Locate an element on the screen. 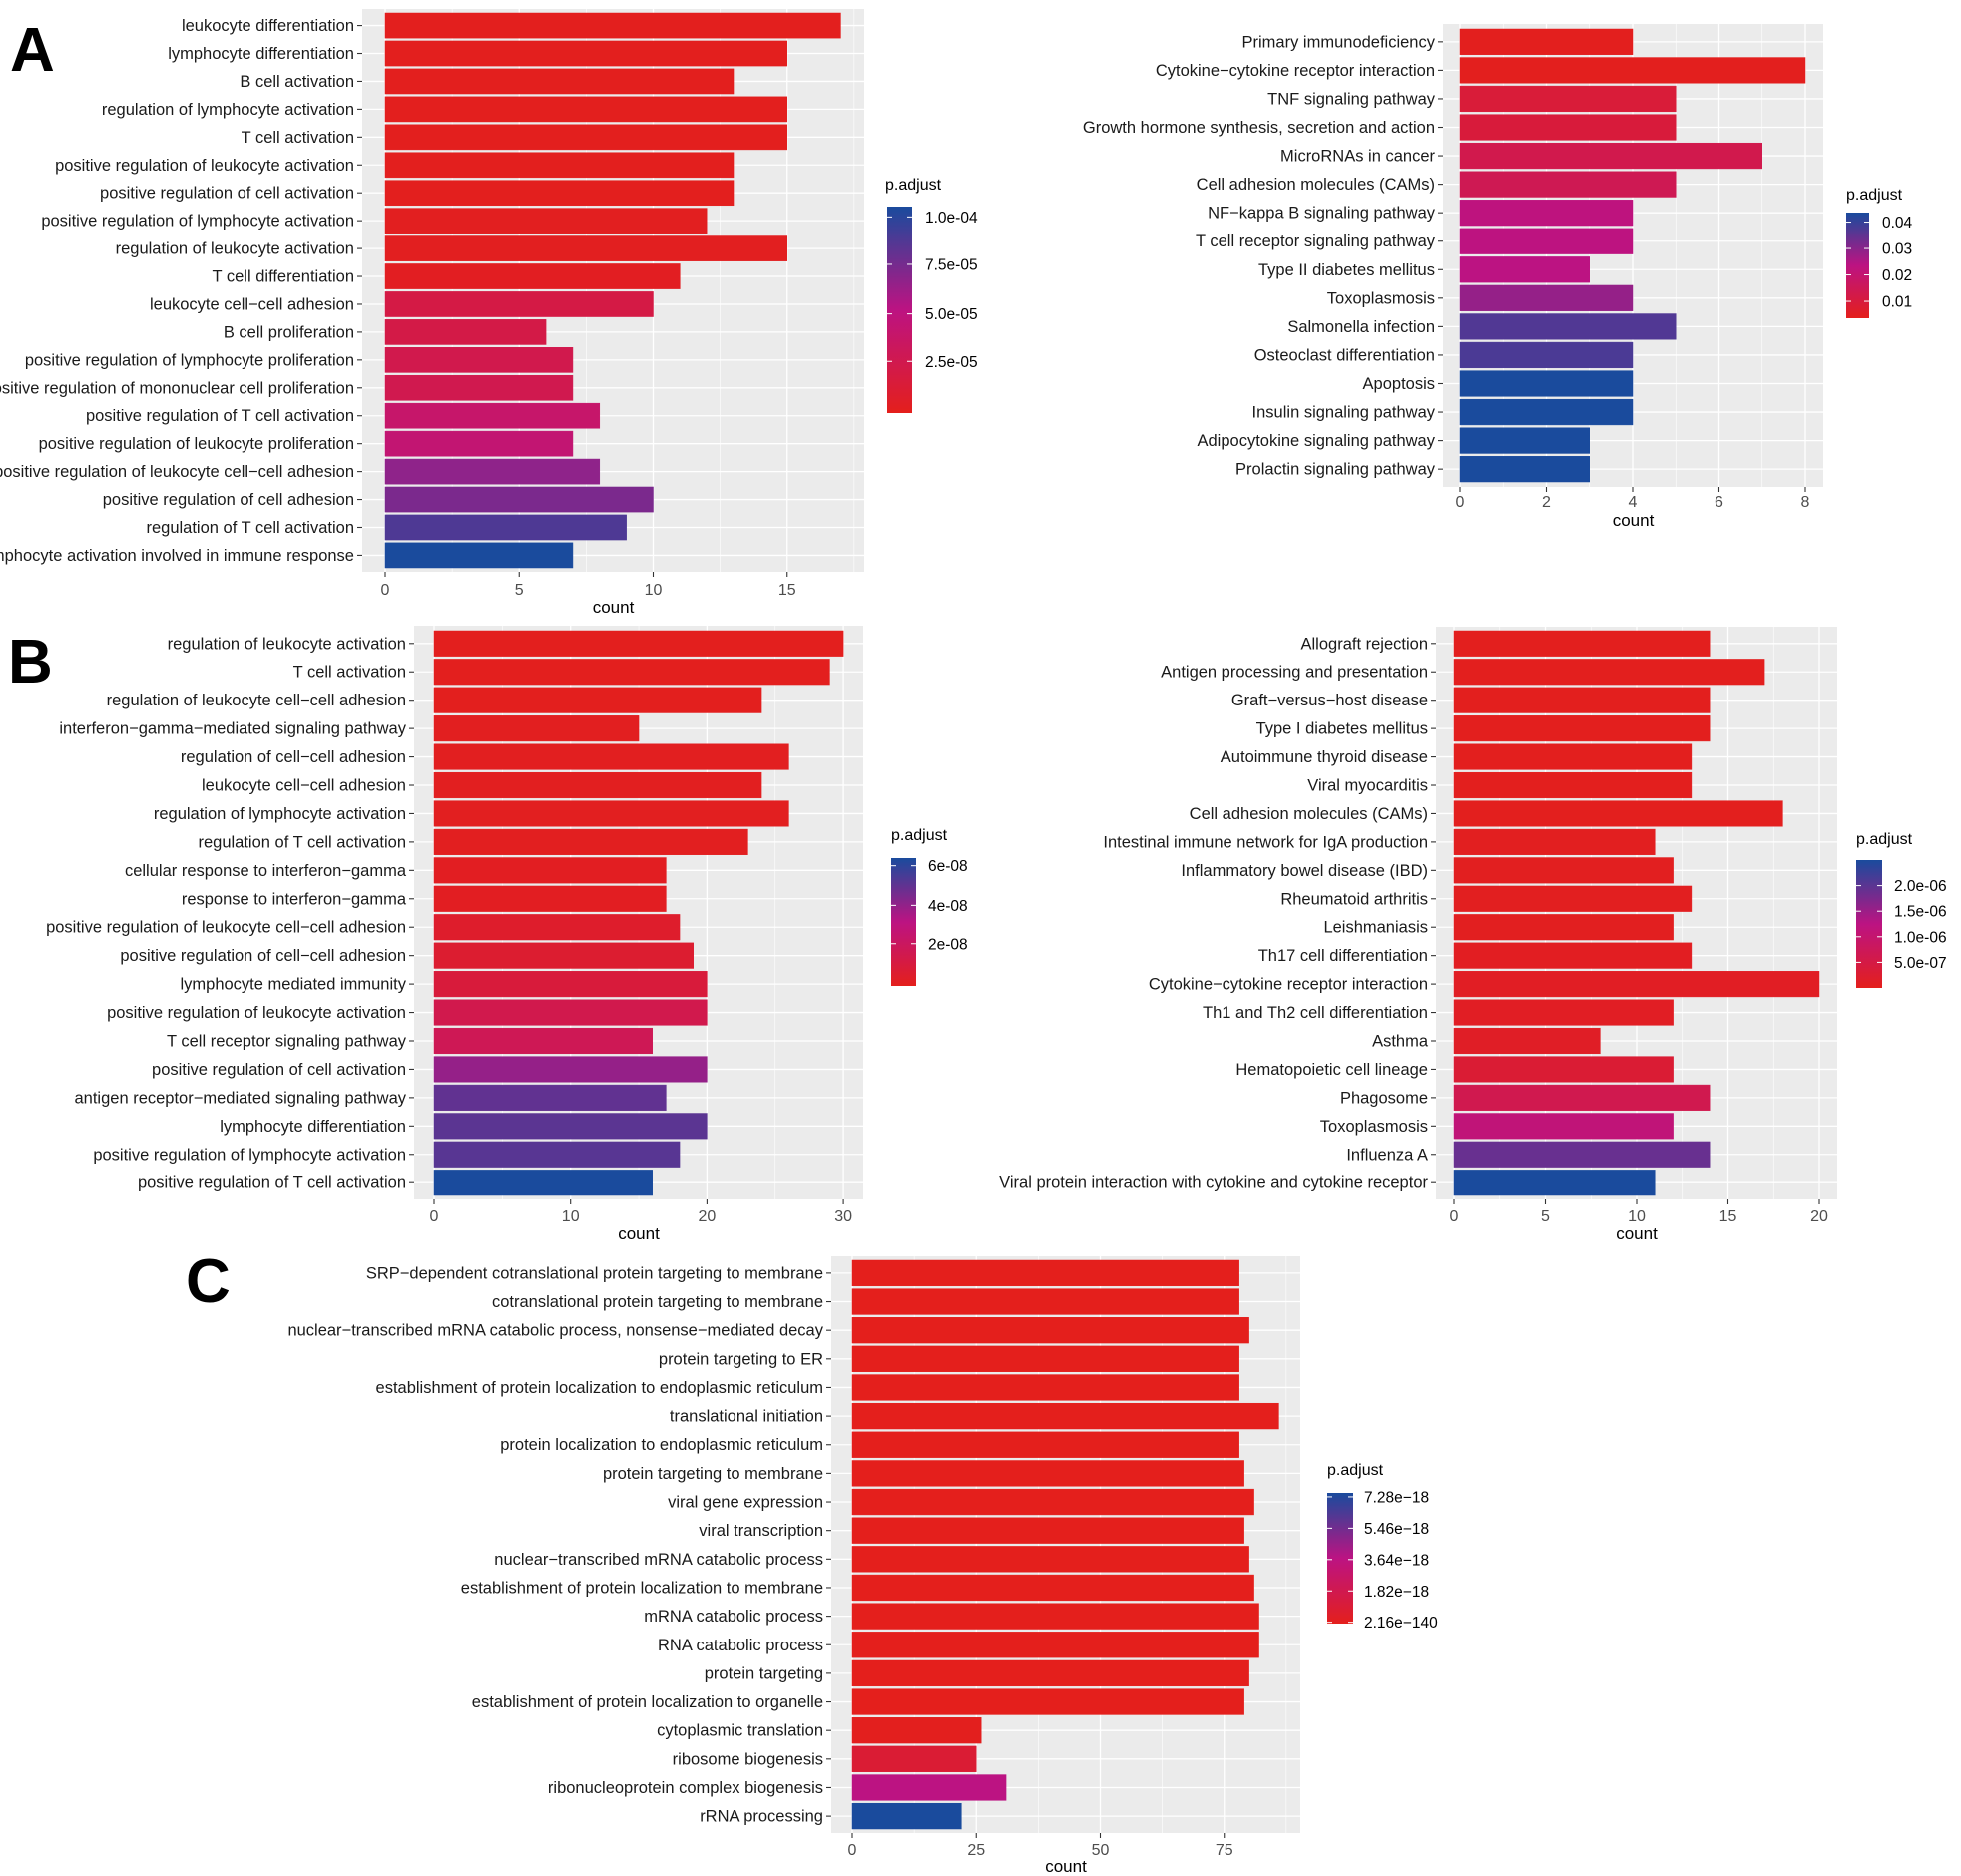 This screenshot has height=1876, width=1961. panel-letter-a: A is located at coordinates (32, 50).